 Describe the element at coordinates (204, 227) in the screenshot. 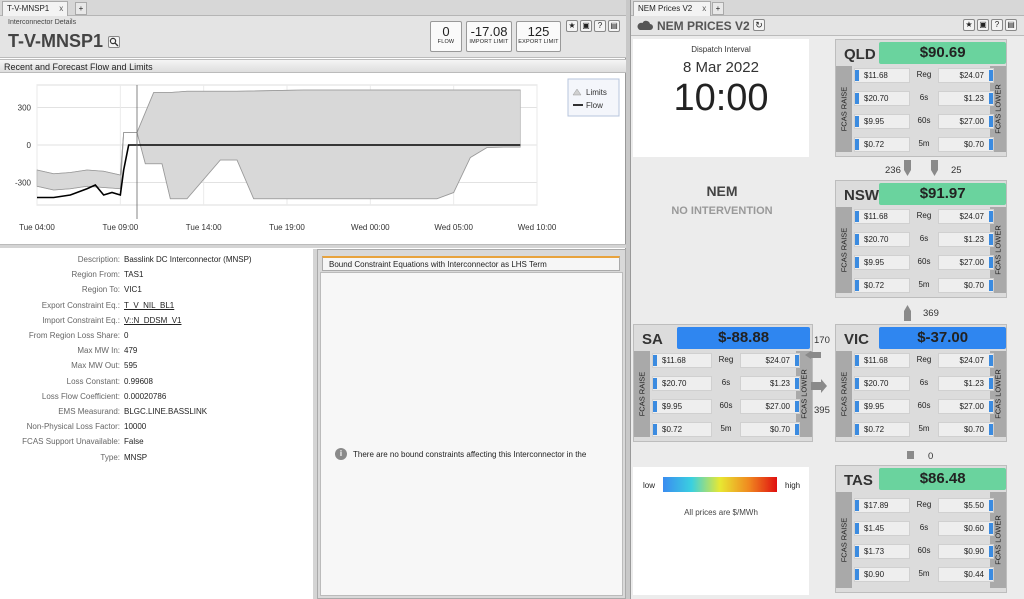

I see `x-tick-label: Tue 14:00` at that location.